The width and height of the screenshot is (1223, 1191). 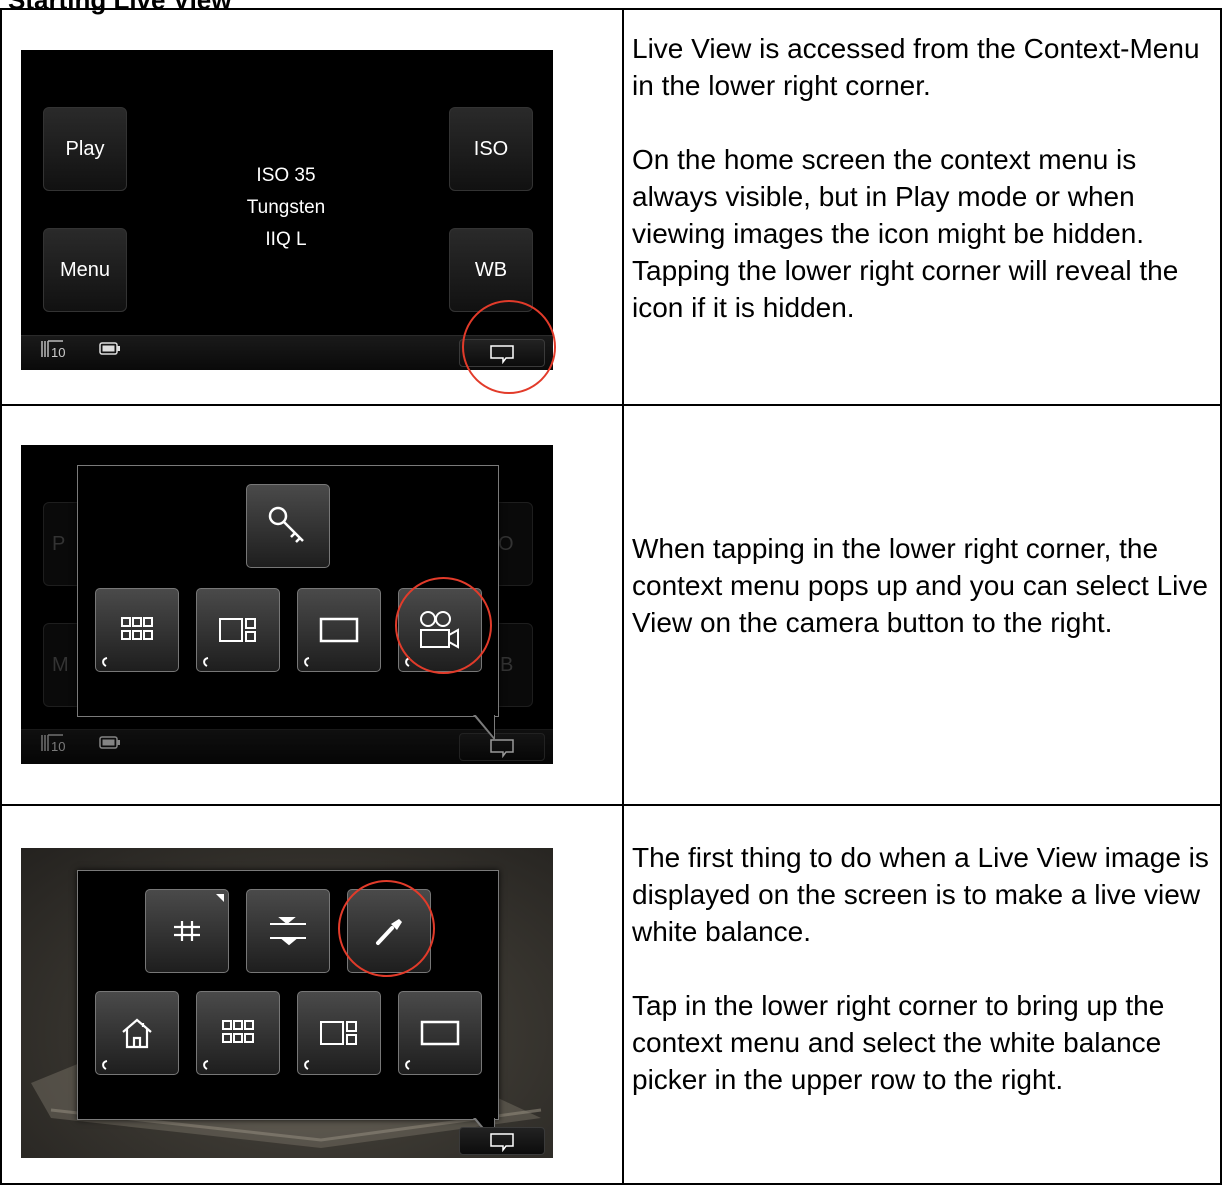 I want to click on submenu-indicator-icon, so click(x=220, y=898).